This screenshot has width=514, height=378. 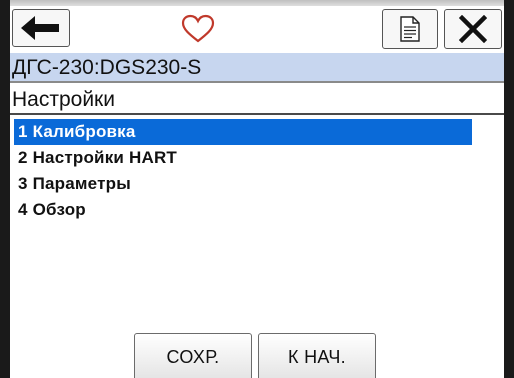 I want to click on toolbar, so click(x=257, y=28).